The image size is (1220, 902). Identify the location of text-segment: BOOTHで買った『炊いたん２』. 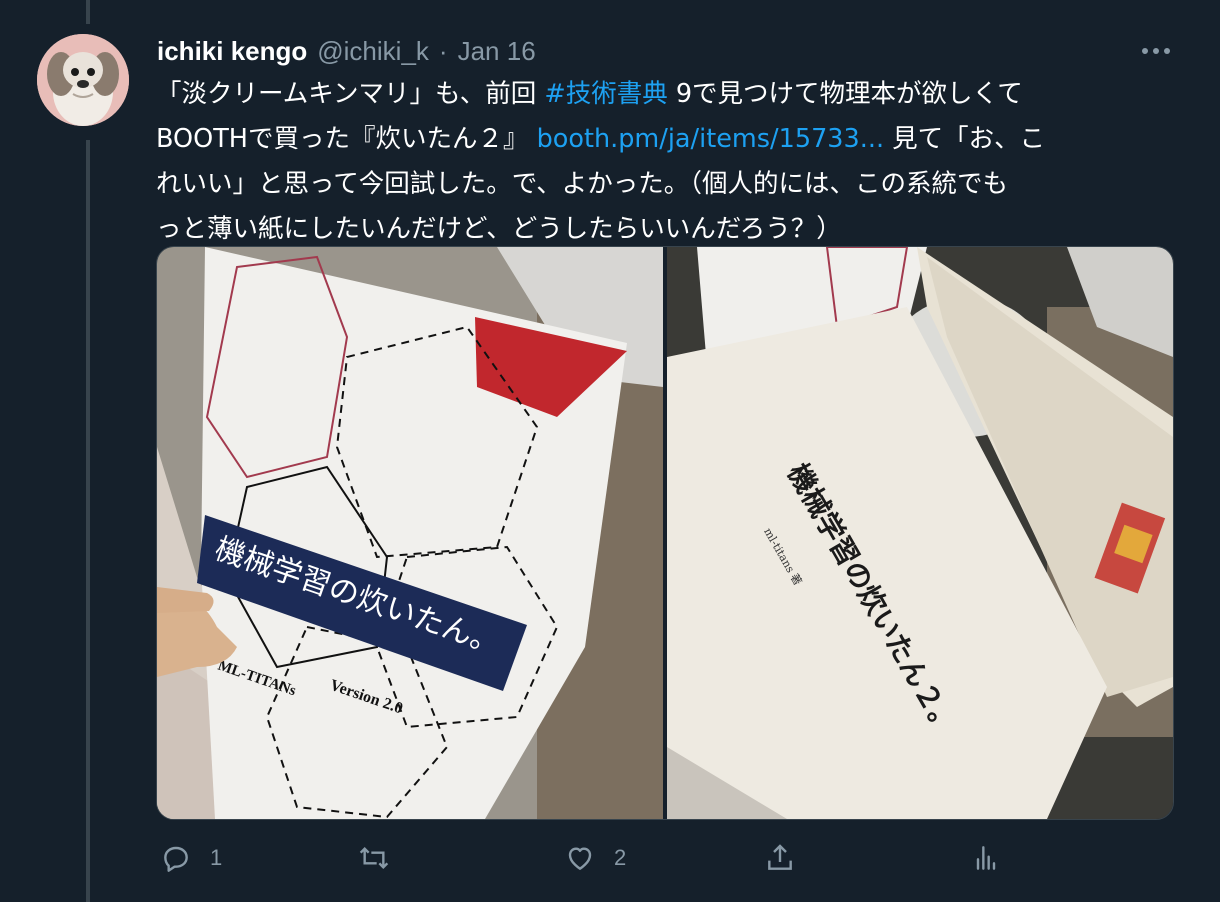
(342, 139).